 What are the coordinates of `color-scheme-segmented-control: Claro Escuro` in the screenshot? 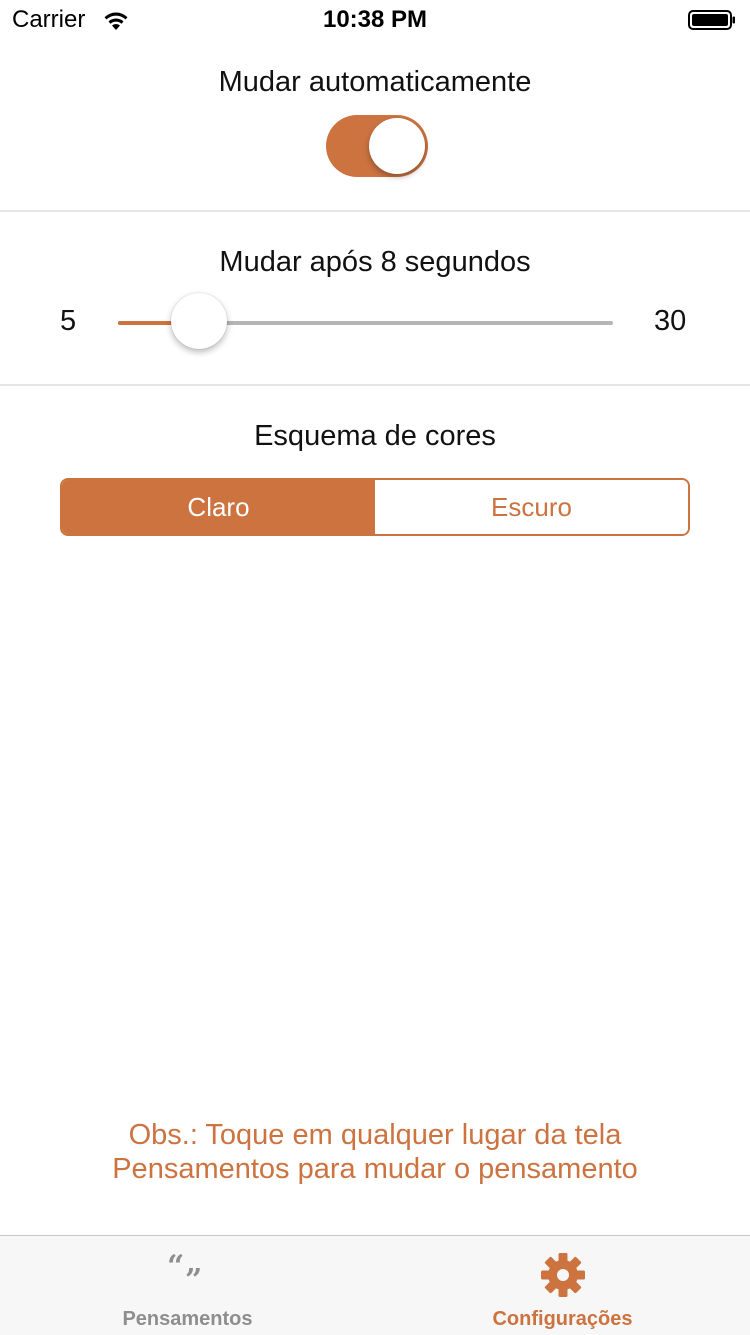 It's located at (375, 507).